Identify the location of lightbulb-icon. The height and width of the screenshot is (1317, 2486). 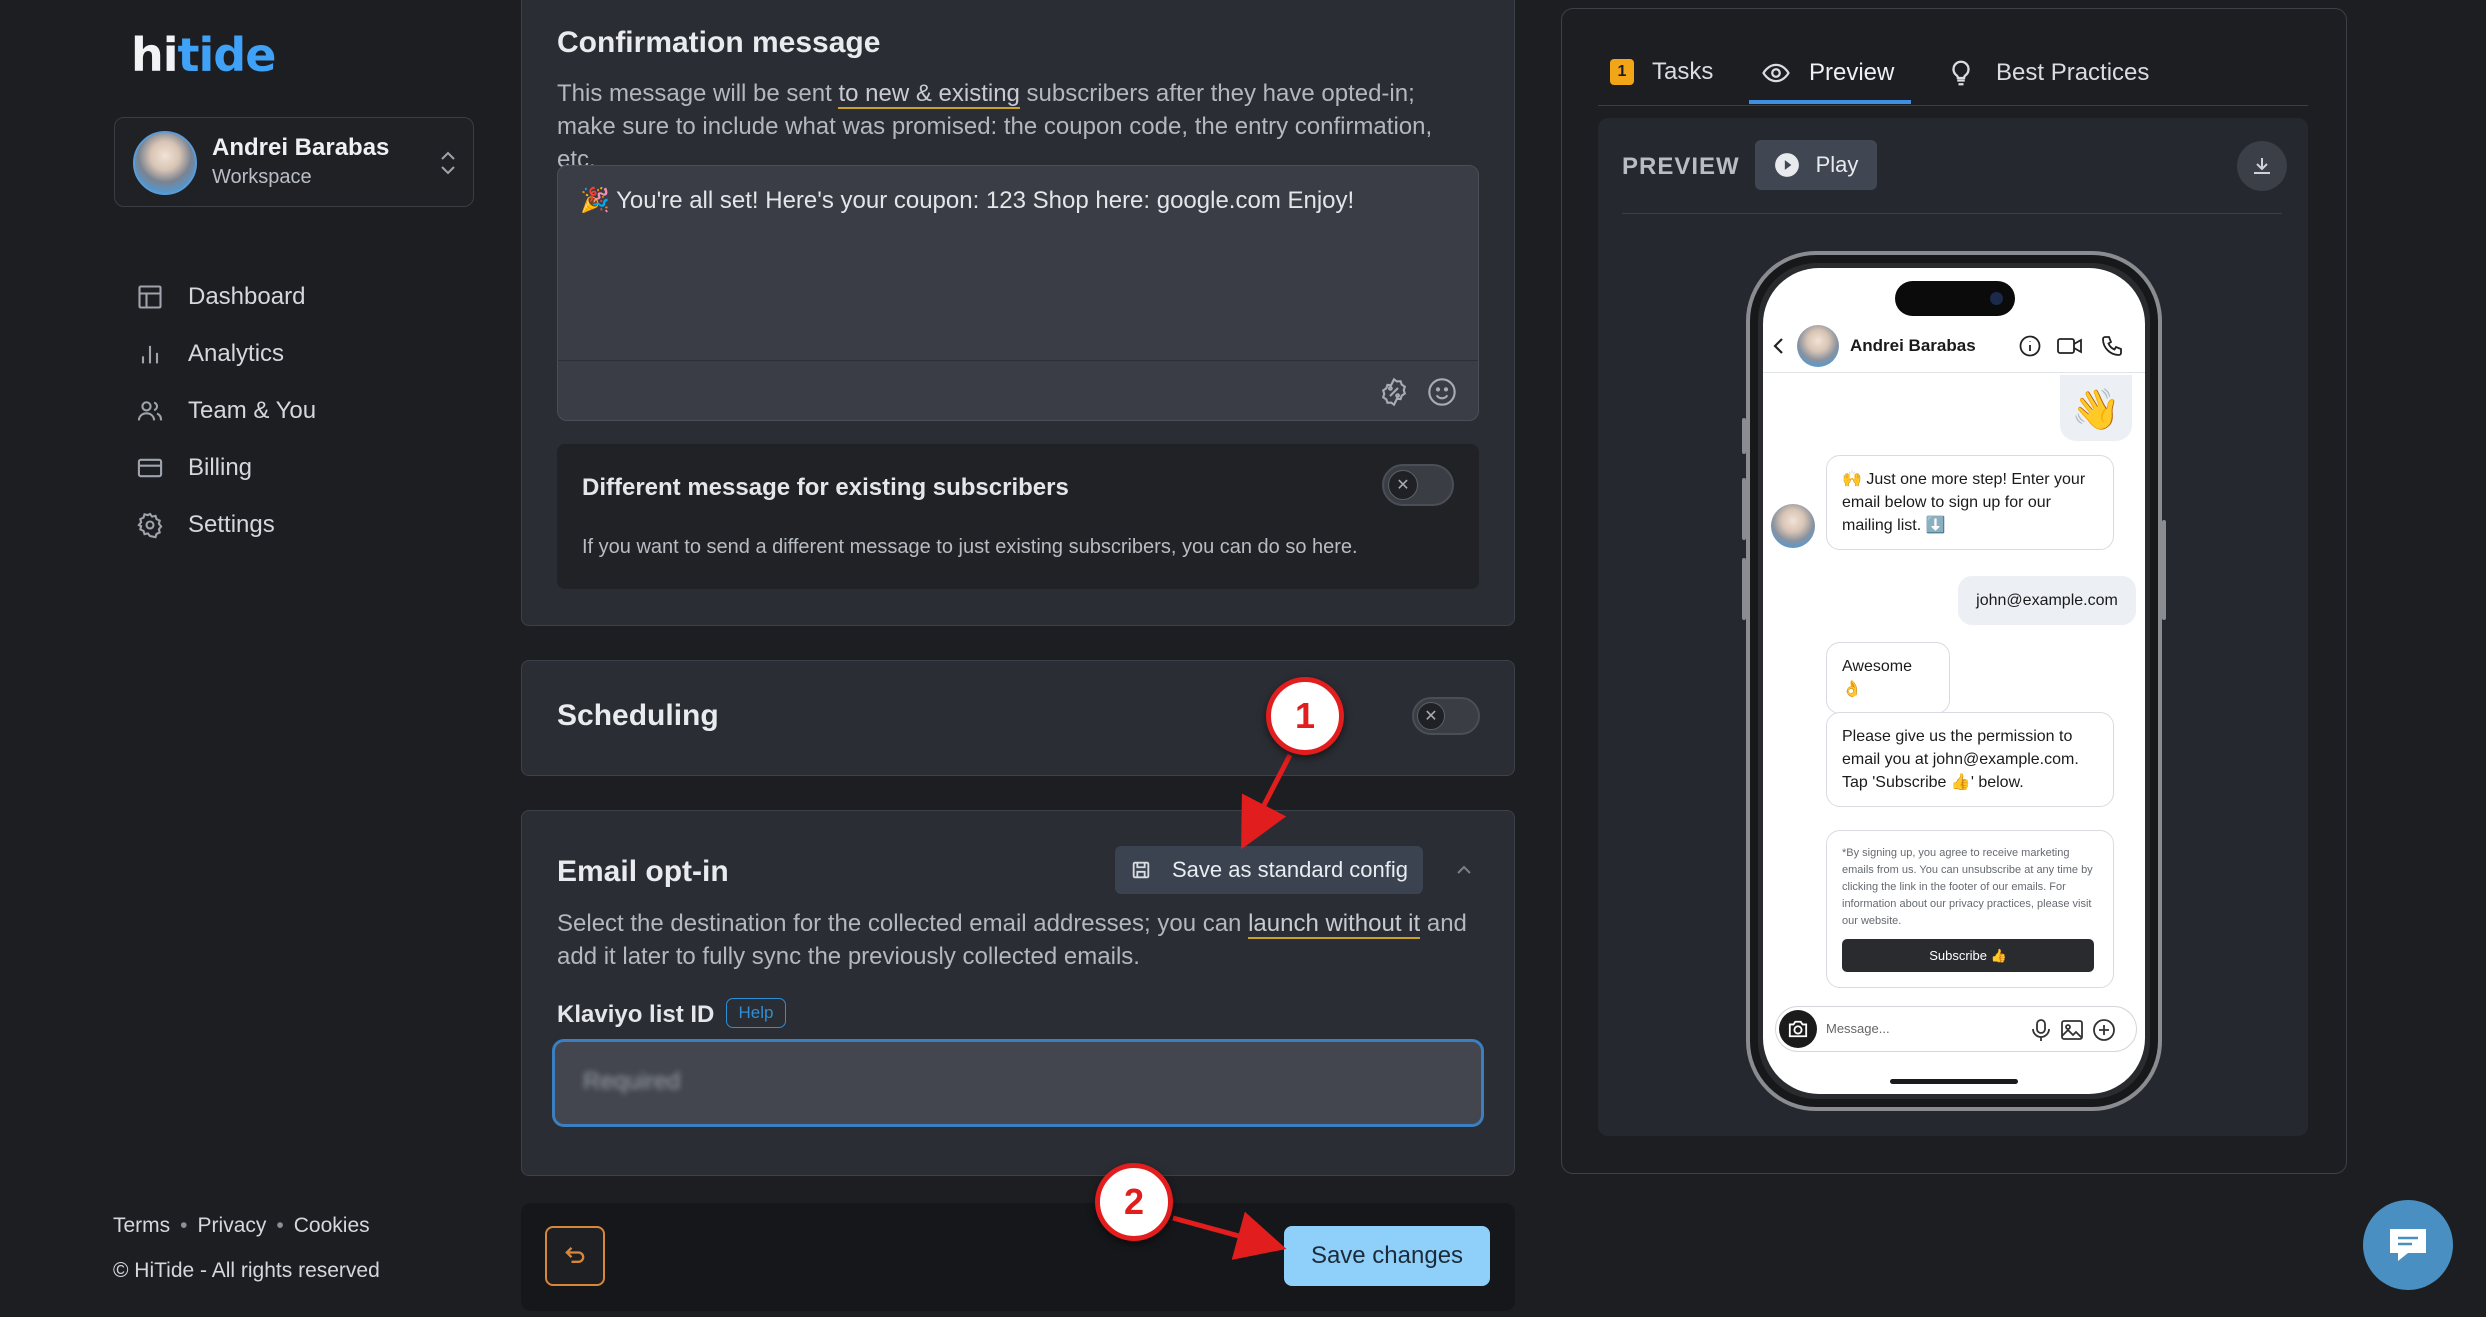
(1961, 73).